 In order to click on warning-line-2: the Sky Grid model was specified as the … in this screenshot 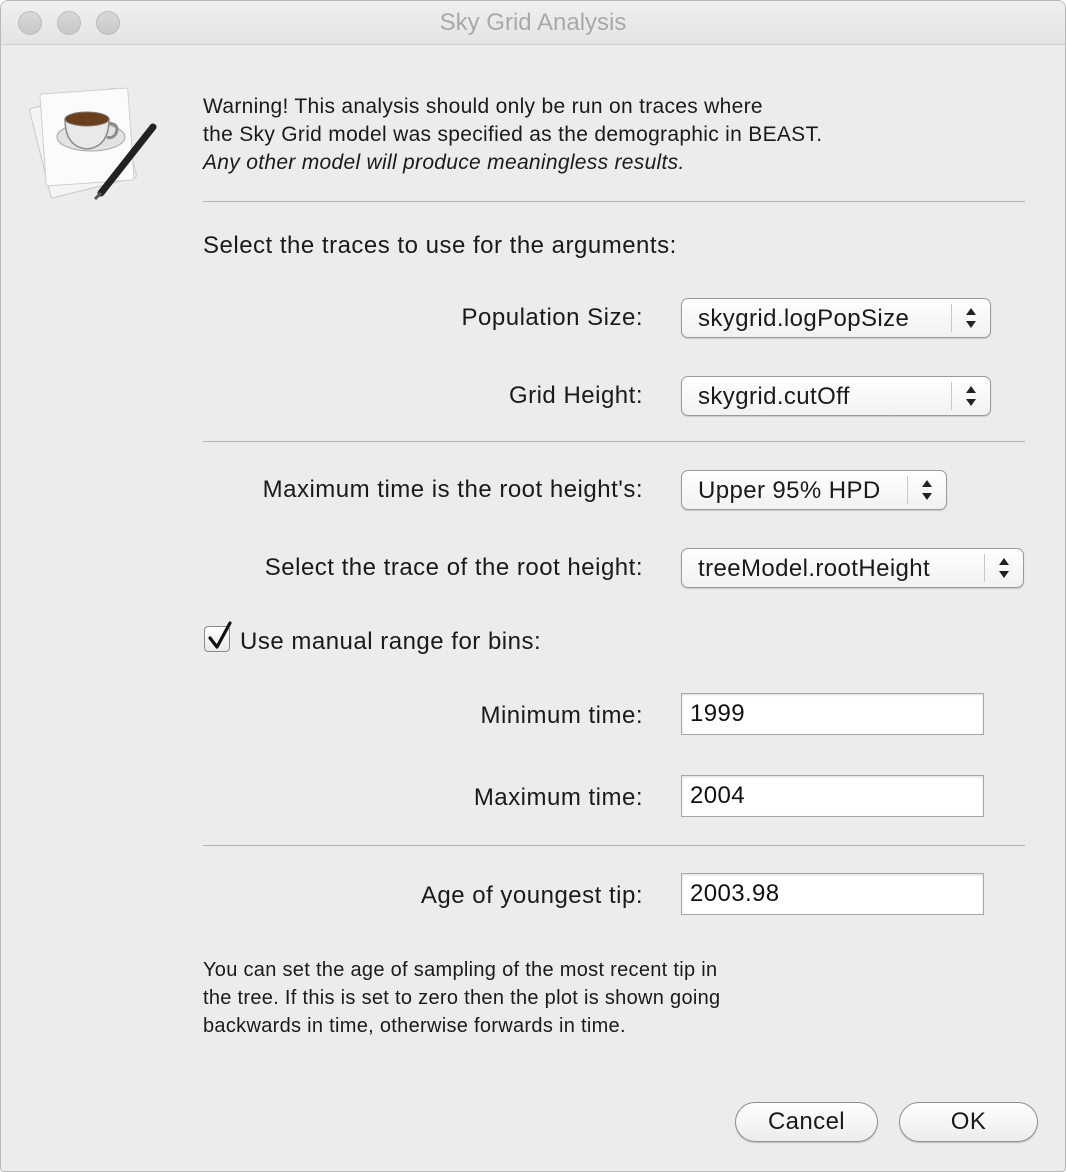, I will do `click(513, 134)`.